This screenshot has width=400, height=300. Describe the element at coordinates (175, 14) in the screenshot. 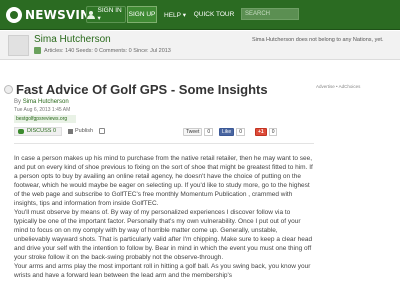

I see `help-menu: HELP ▾` at that location.